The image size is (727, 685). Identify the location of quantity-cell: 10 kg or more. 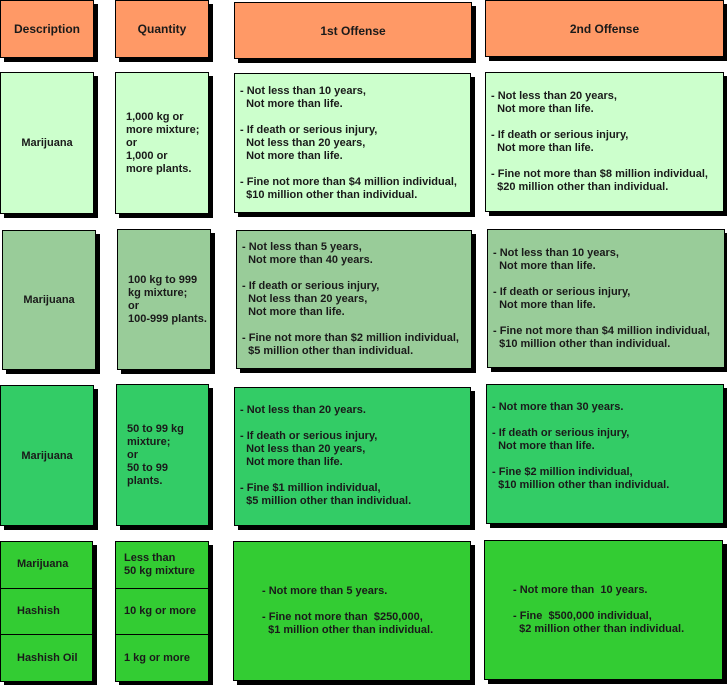
(162, 612).